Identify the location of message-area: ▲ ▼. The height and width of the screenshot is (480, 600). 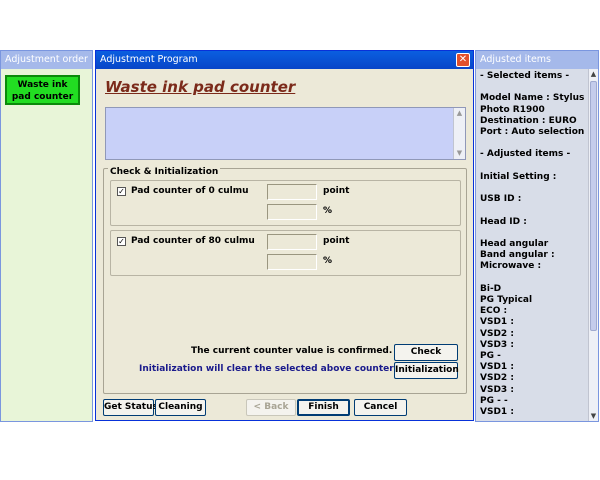
(285, 133).